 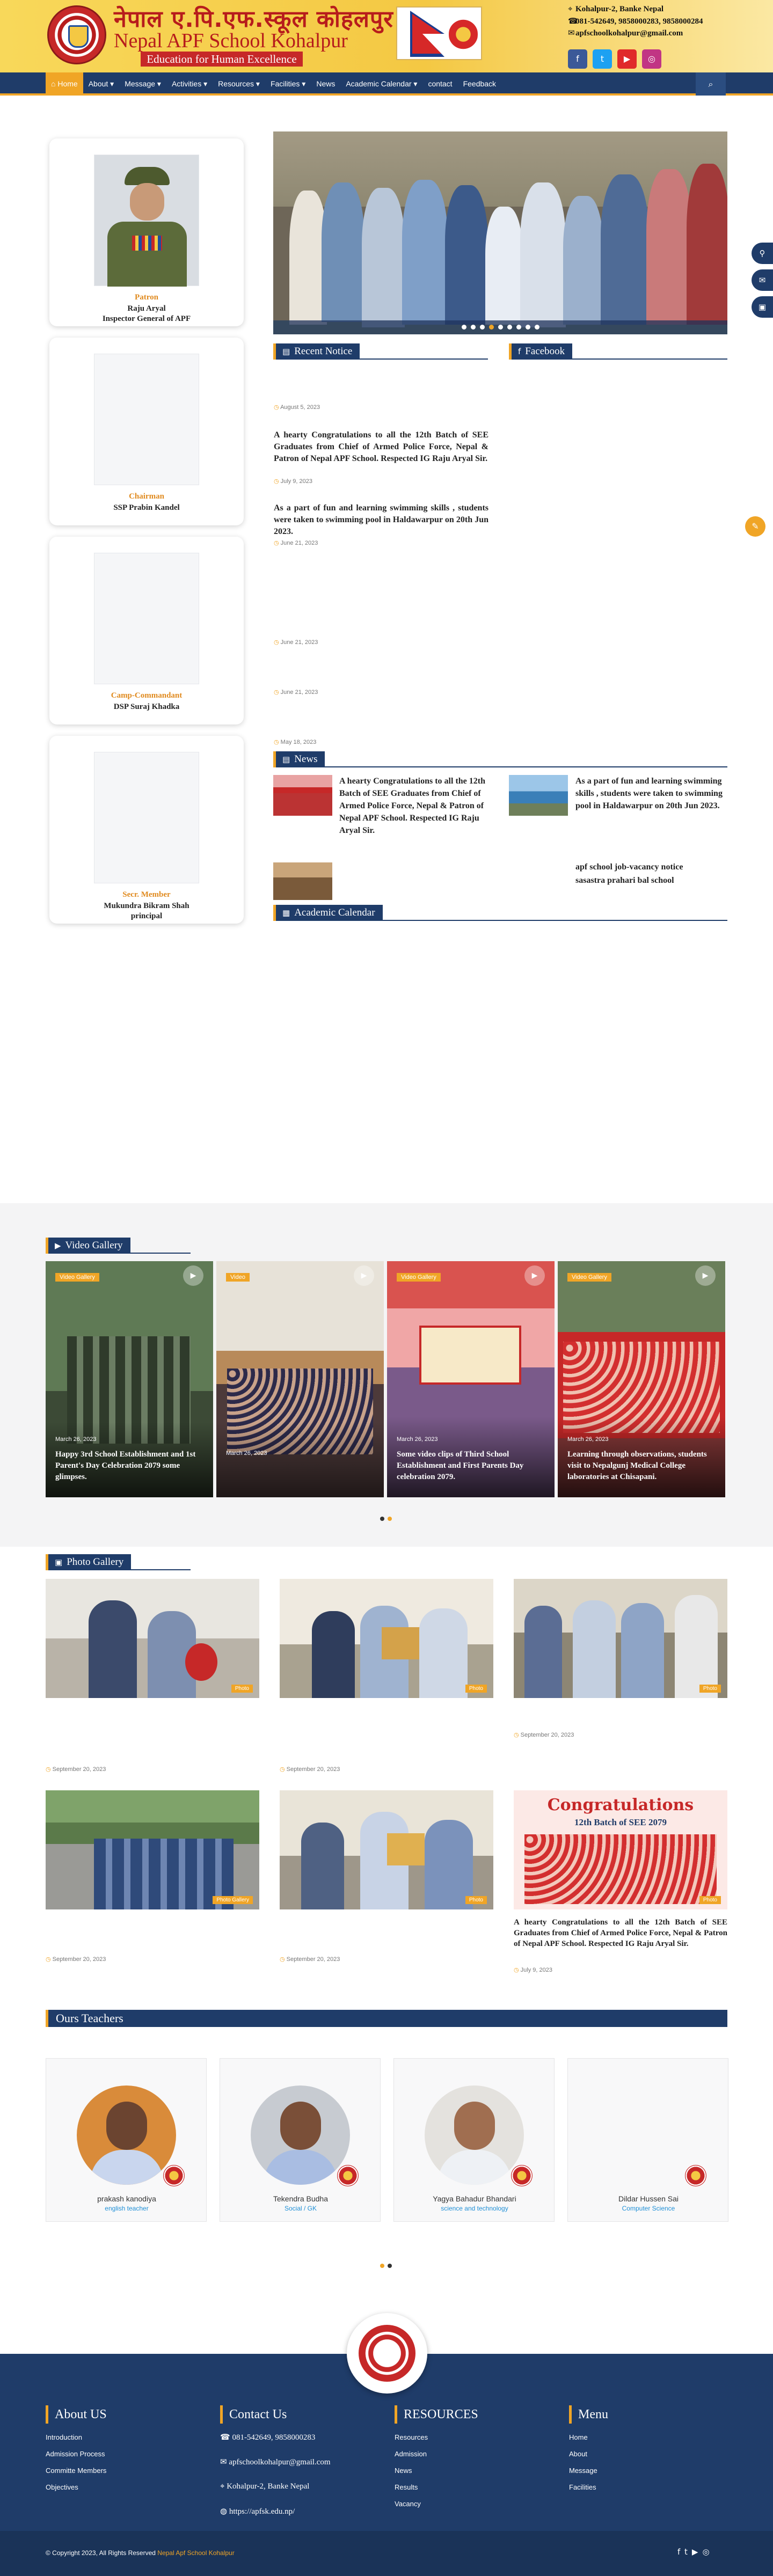 What do you see at coordinates (77, 1277) in the screenshot?
I see `video-badge: Video Gallery` at bounding box center [77, 1277].